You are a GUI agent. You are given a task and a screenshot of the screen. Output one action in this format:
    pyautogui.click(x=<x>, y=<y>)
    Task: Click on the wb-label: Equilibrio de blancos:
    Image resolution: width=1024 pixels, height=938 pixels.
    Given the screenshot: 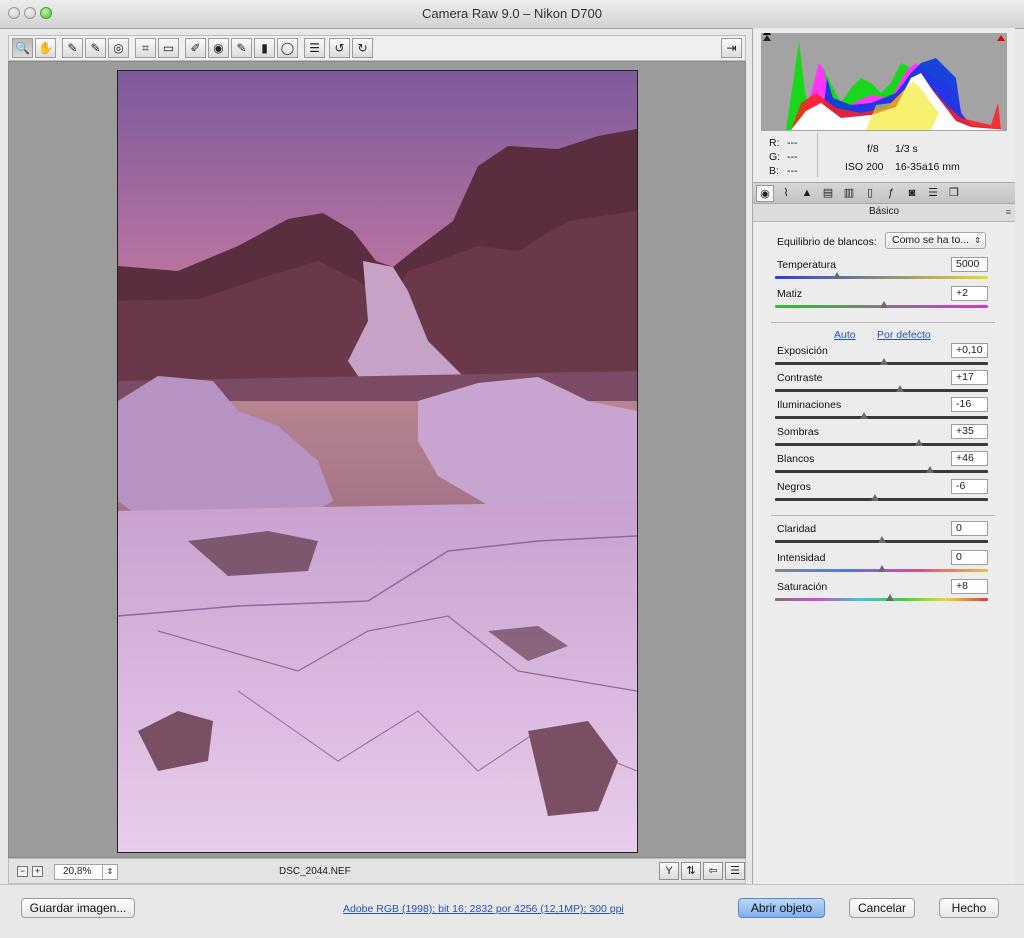 What is the action you would take?
    pyautogui.click(x=827, y=242)
    